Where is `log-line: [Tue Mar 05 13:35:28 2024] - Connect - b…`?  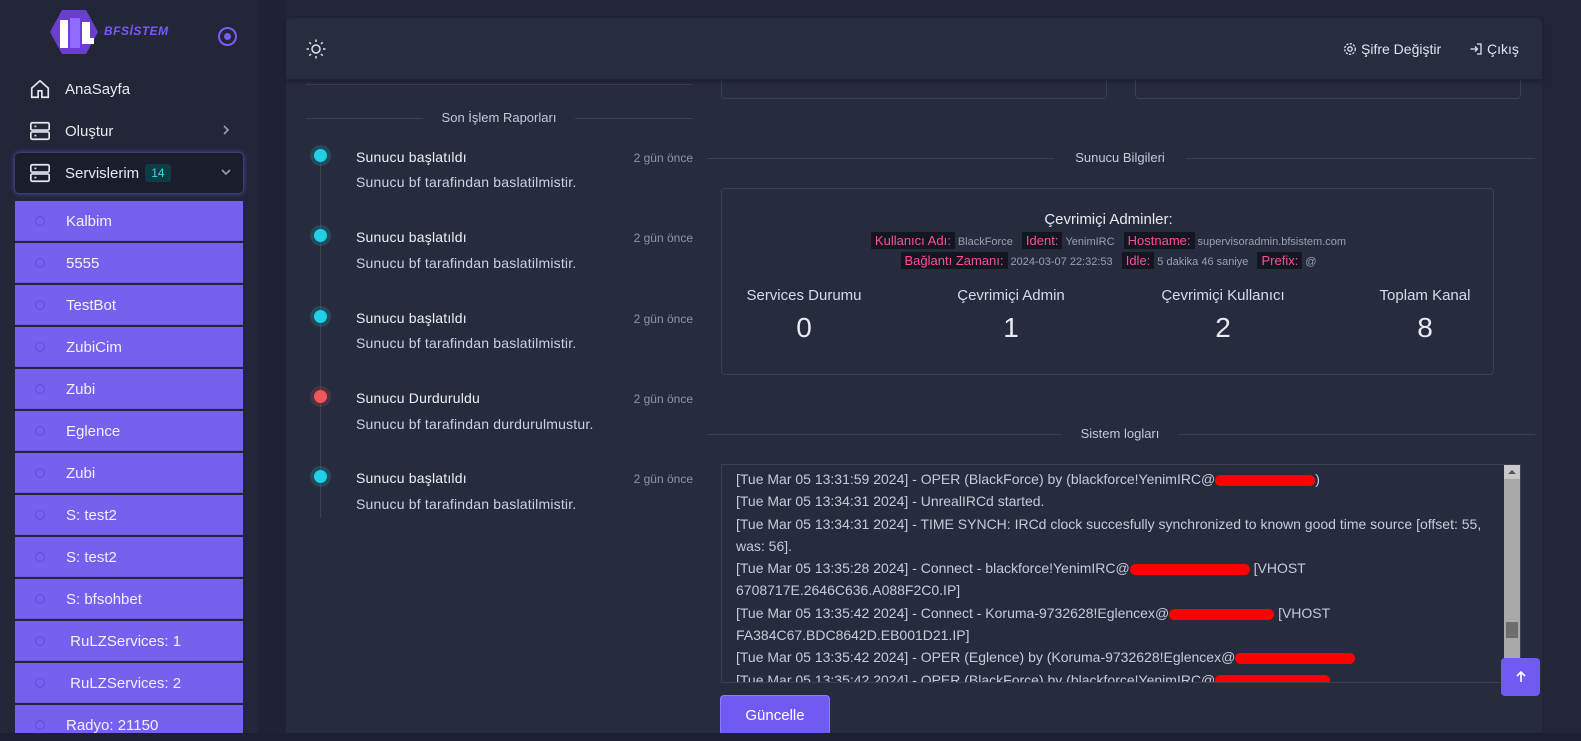
log-line: [Tue Mar 05 13:35:28 2024] - Connect - b… is located at coordinates (1021, 579).